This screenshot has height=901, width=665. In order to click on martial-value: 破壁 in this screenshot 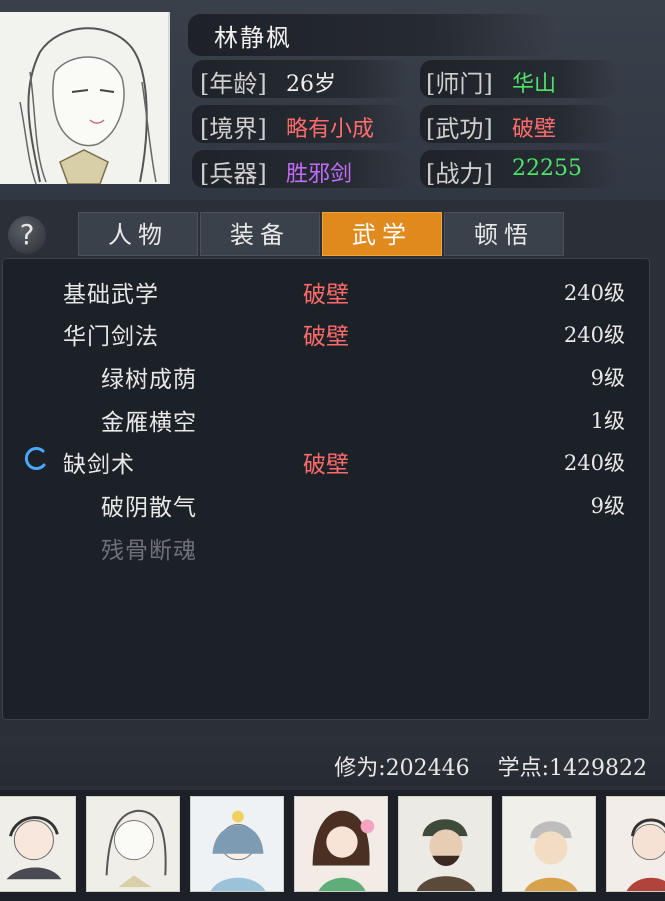, I will do `click(534, 129)`.